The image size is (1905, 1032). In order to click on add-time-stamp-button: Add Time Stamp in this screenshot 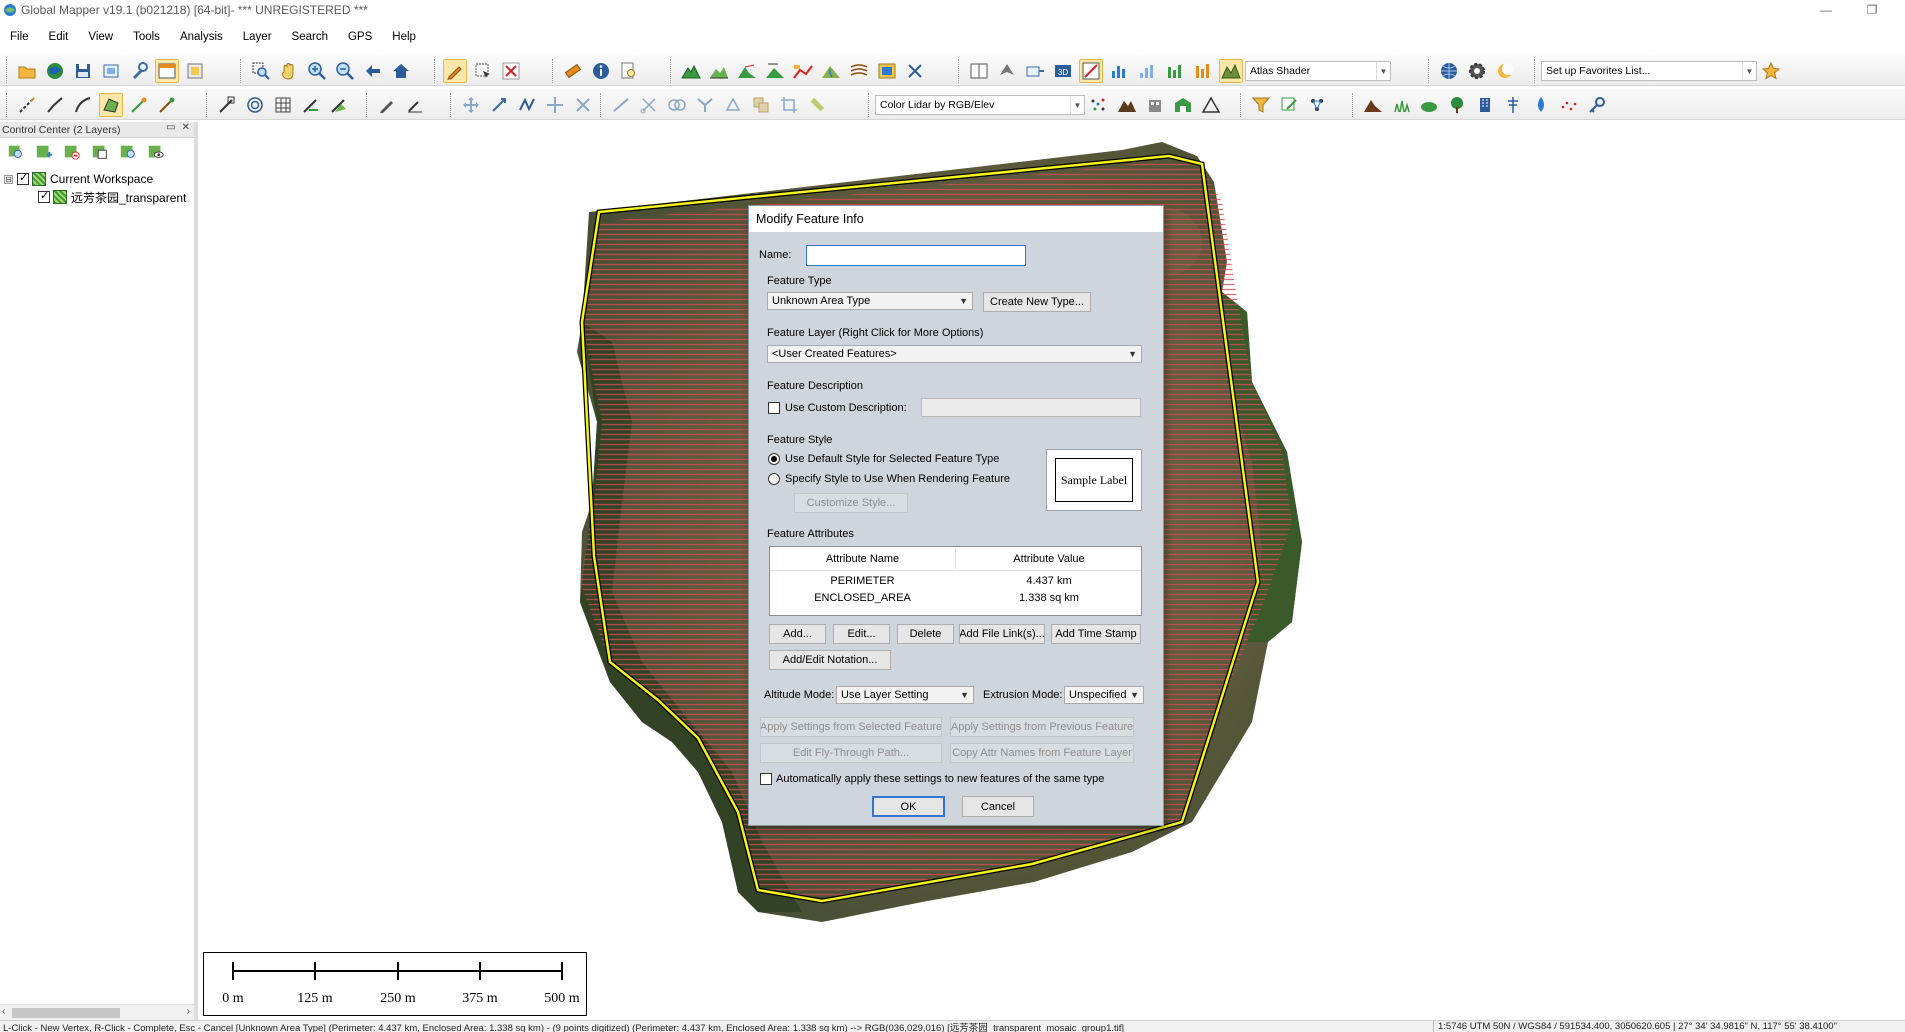, I will do `click(1096, 634)`.